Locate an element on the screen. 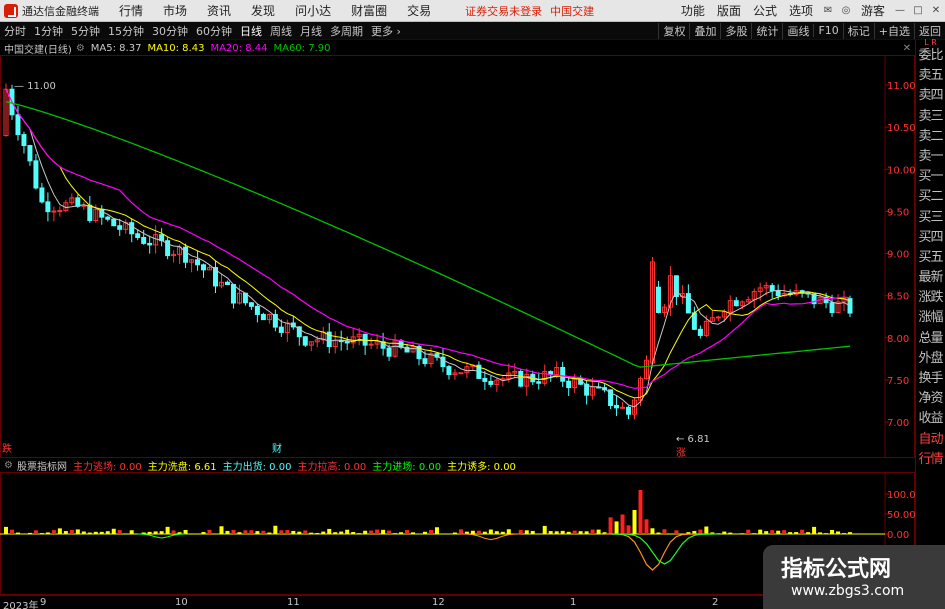 Image resolution: width=945 pixels, height=609 pixels. f10-button: F10 is located at coordinates (827, 30).